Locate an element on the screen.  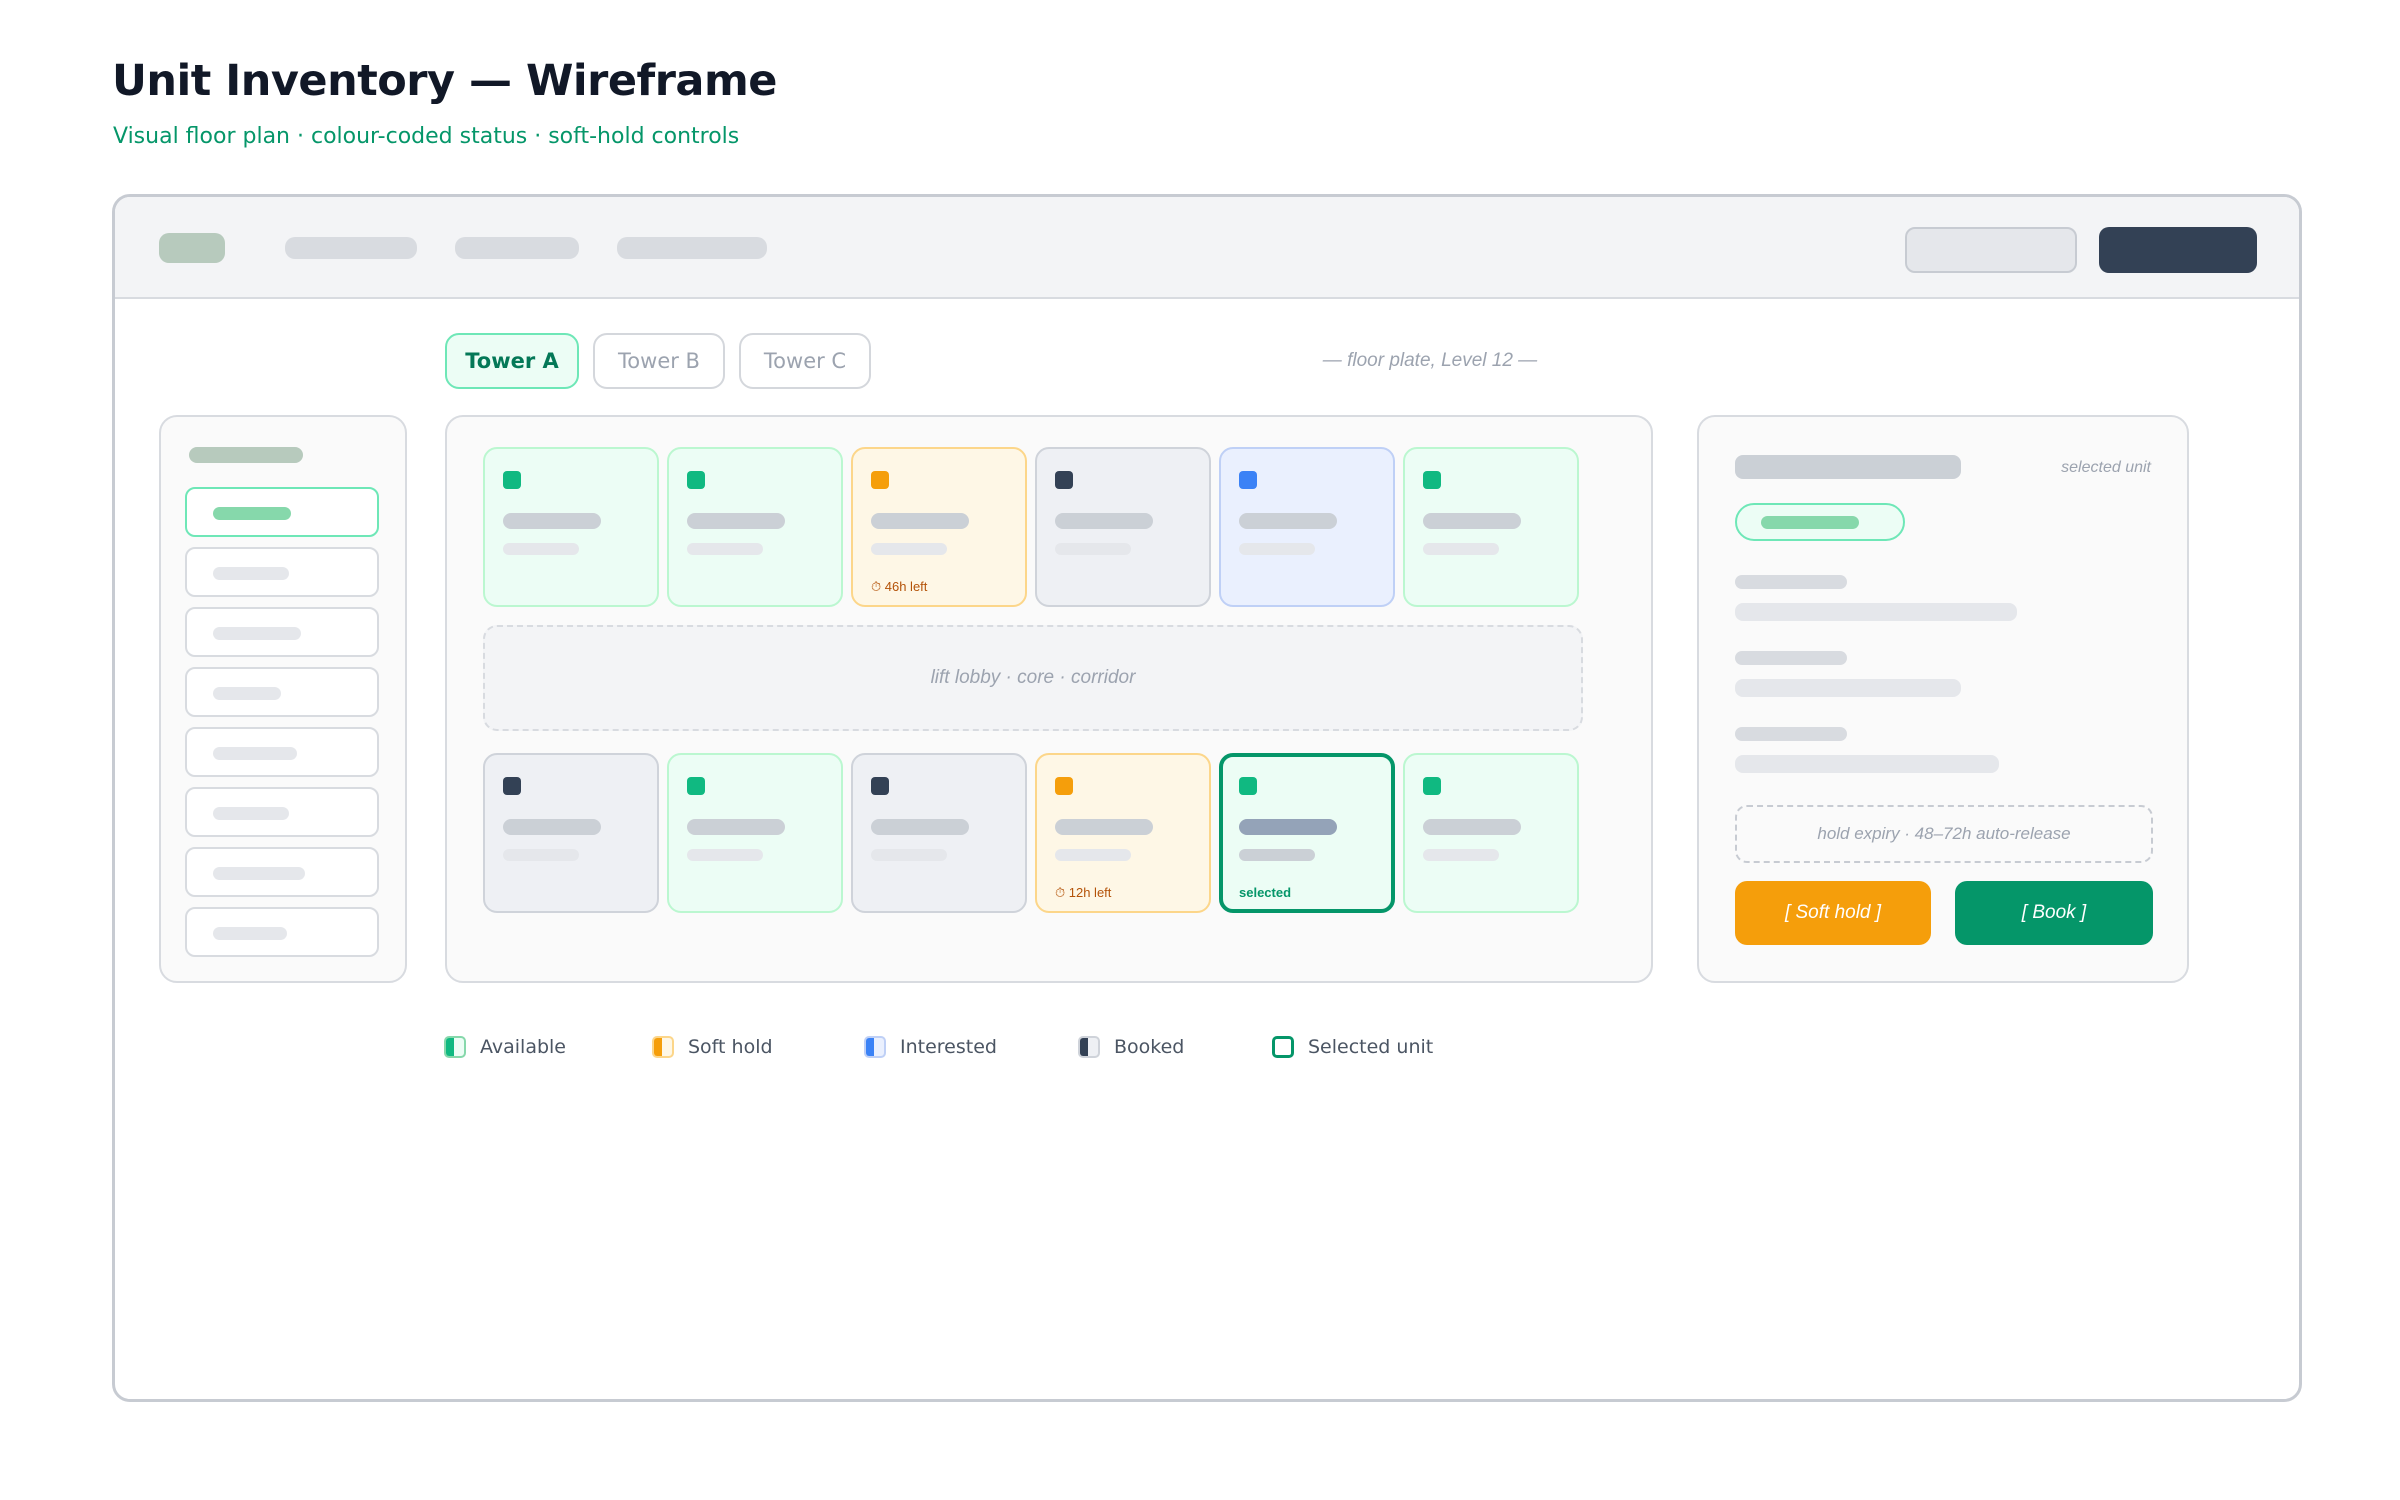
unit-tag: ⏱ 12h left is located at coordinates (1083, 892).